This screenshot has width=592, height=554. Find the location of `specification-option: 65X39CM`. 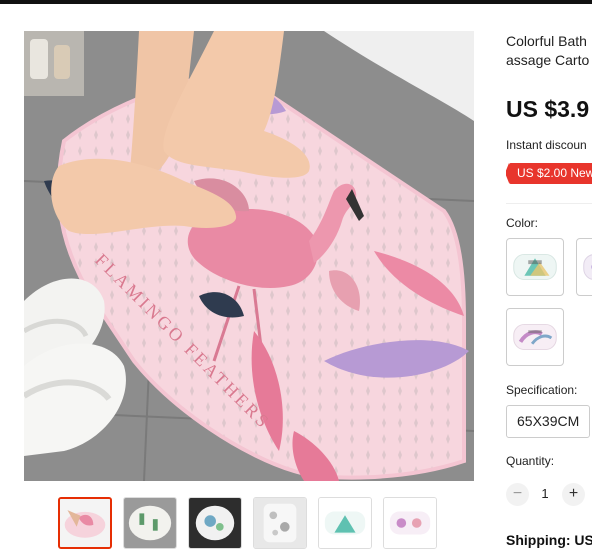

specification-option: 65X39CM is located at coordinates (548, 421).